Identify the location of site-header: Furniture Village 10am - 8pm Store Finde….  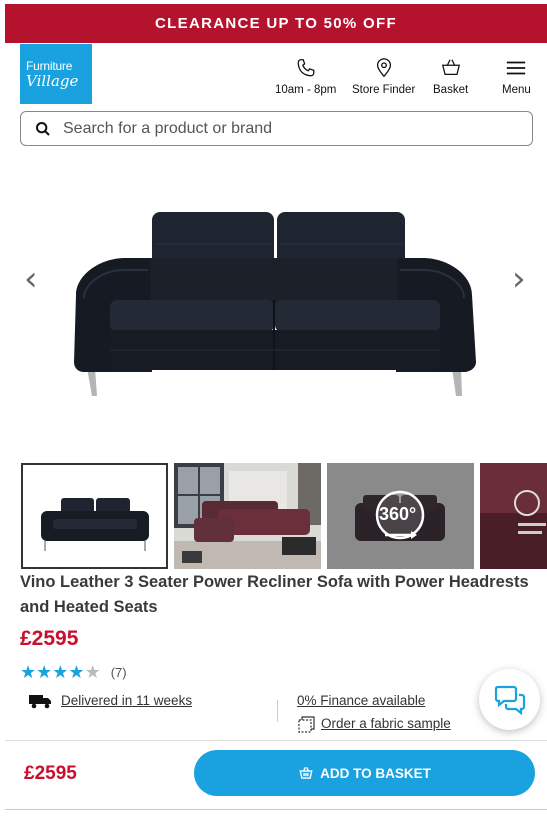
(273, 75).